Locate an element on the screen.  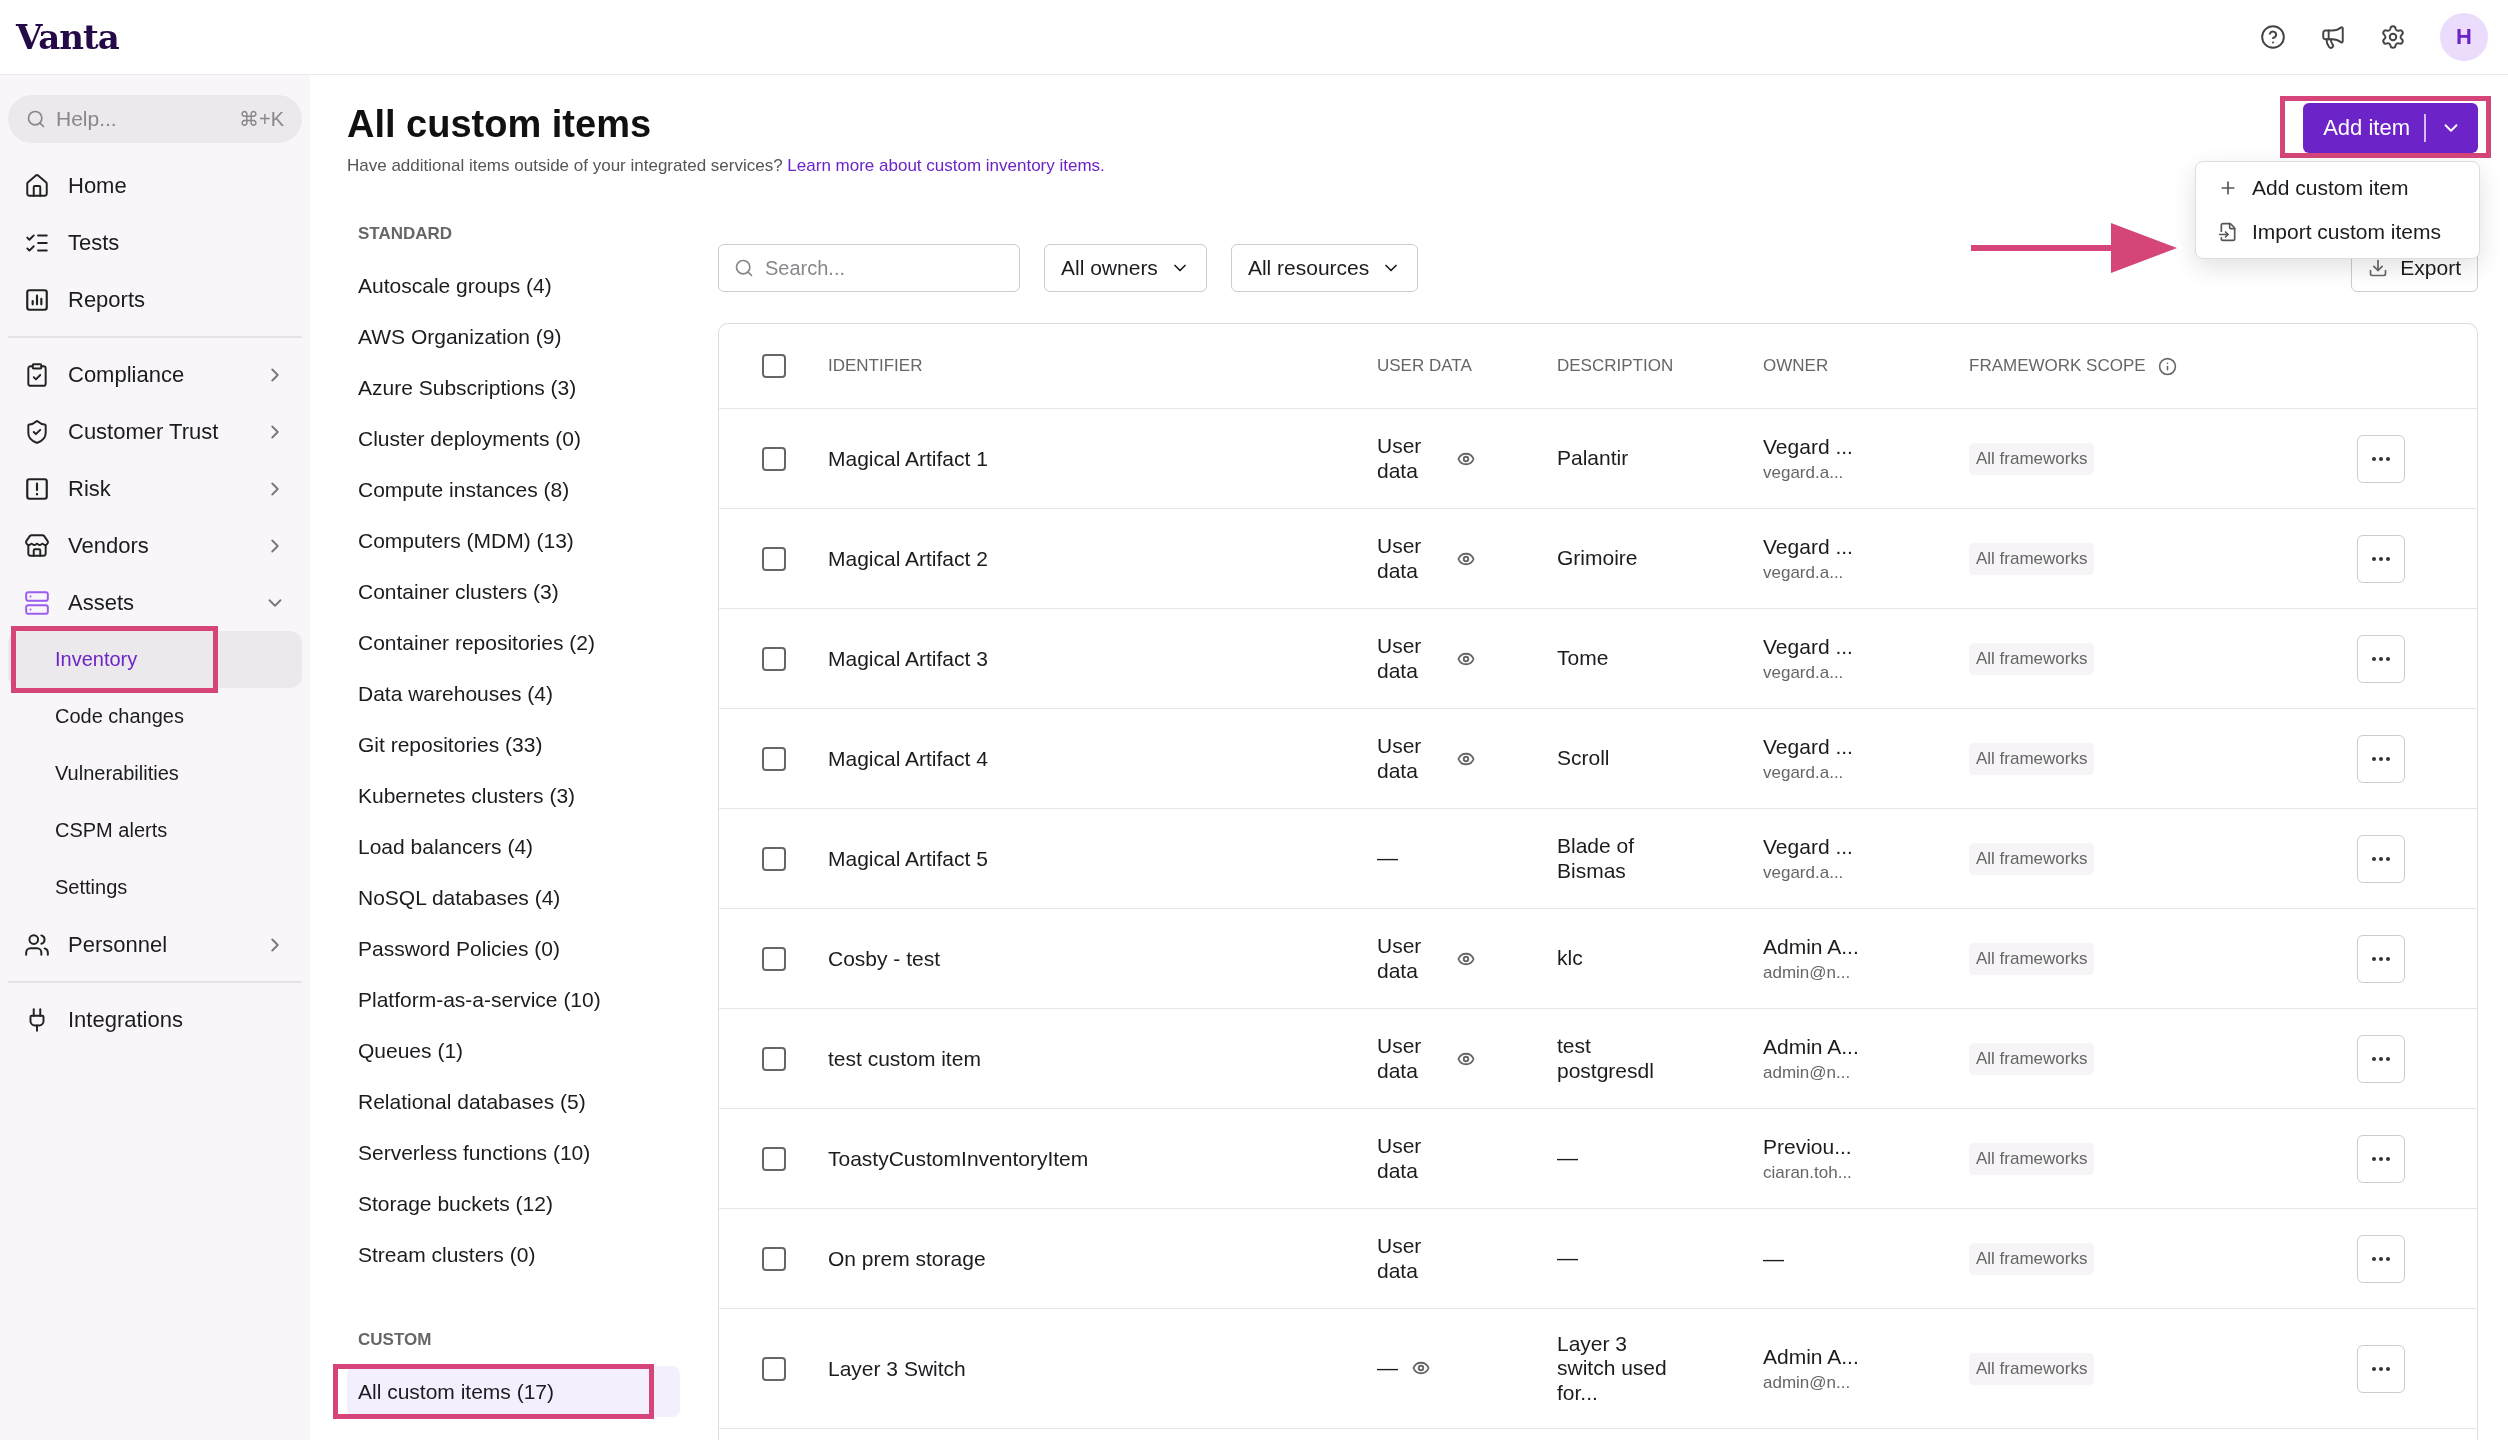
nav-item: Risk is located at coordinates (155, 488).